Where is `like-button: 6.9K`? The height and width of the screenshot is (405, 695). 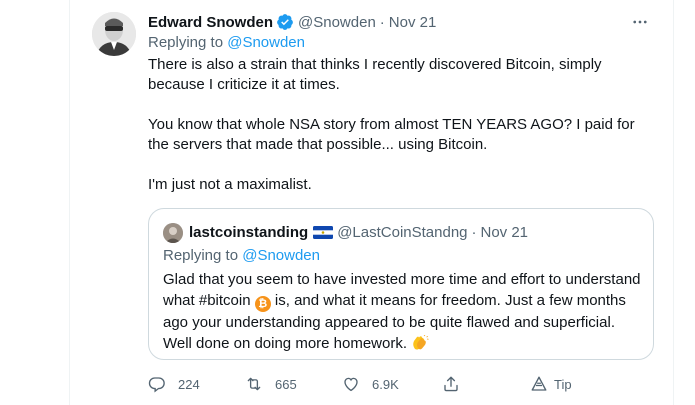
like-button: 6.9K is located at coordinates (370, 384).